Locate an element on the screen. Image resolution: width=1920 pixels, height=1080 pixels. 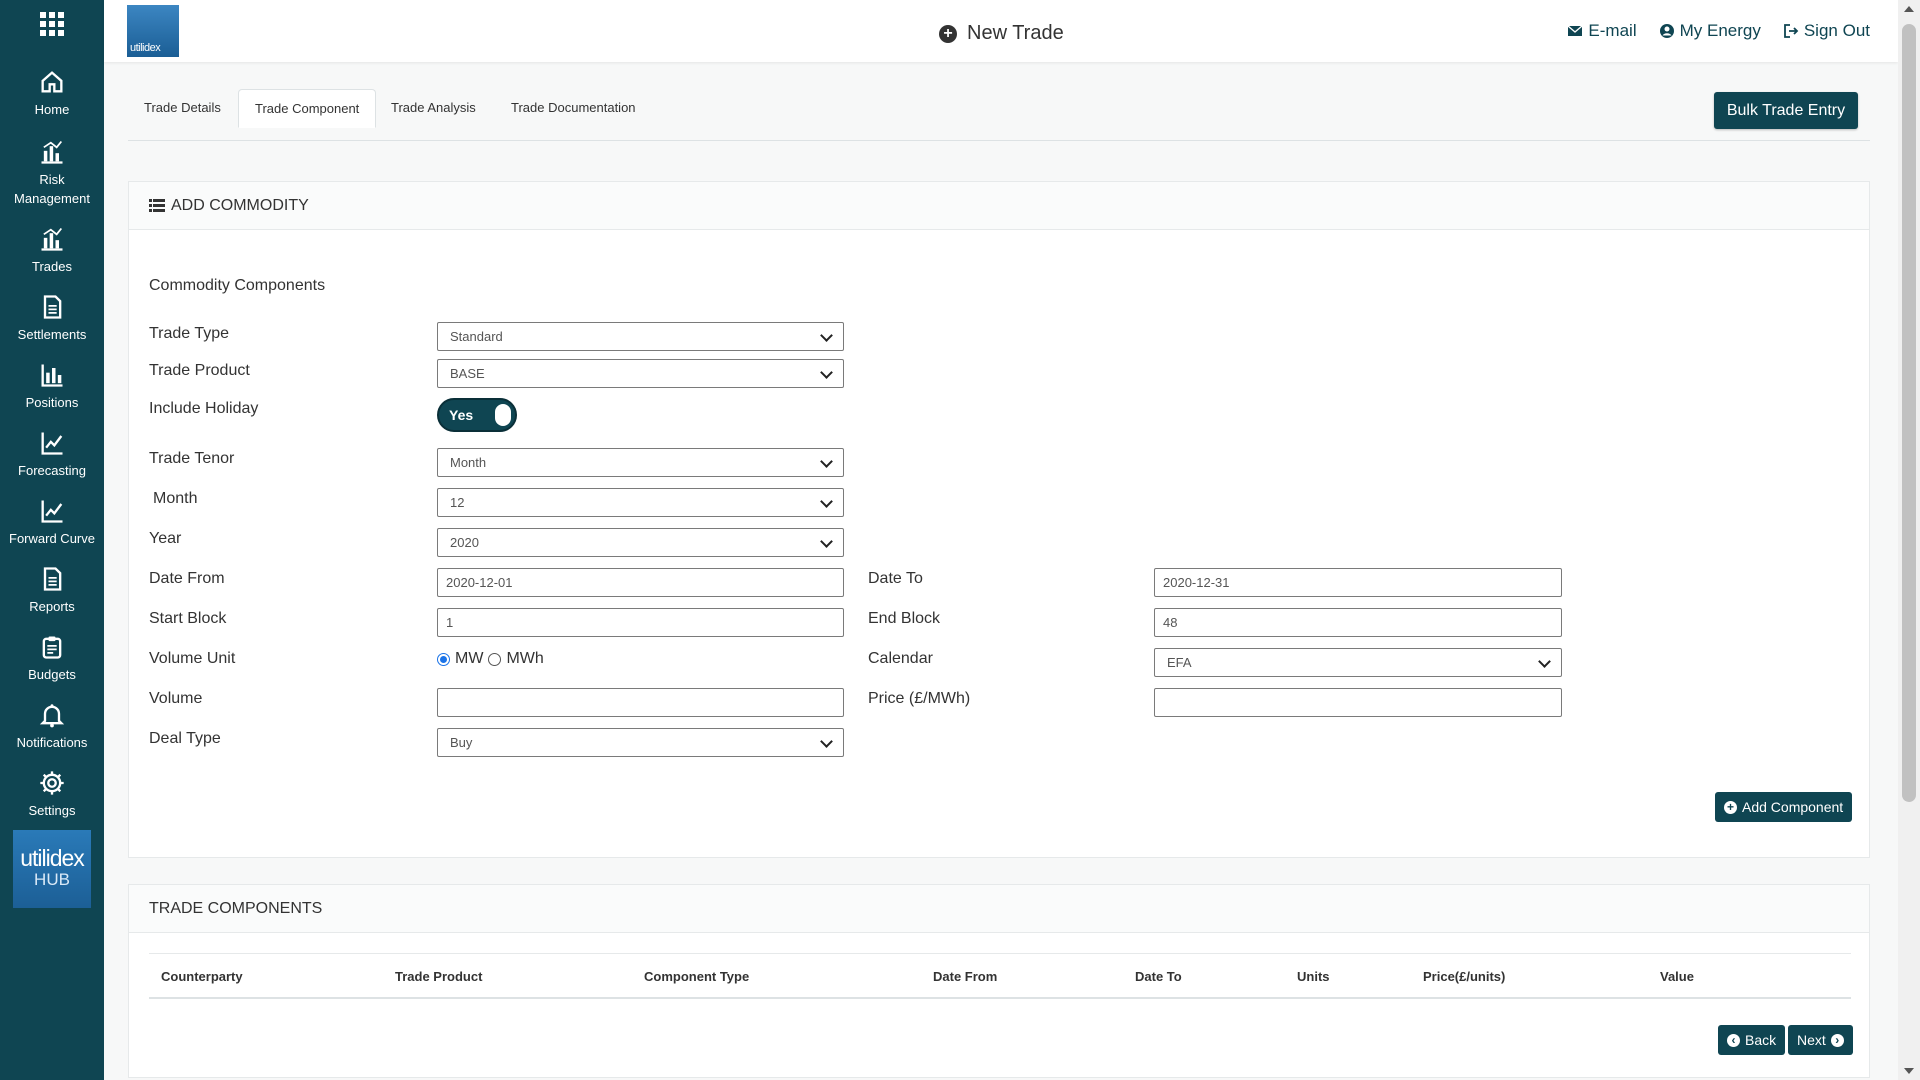
sidebar-item-settings: Settings is located at coordinates (52, 794).